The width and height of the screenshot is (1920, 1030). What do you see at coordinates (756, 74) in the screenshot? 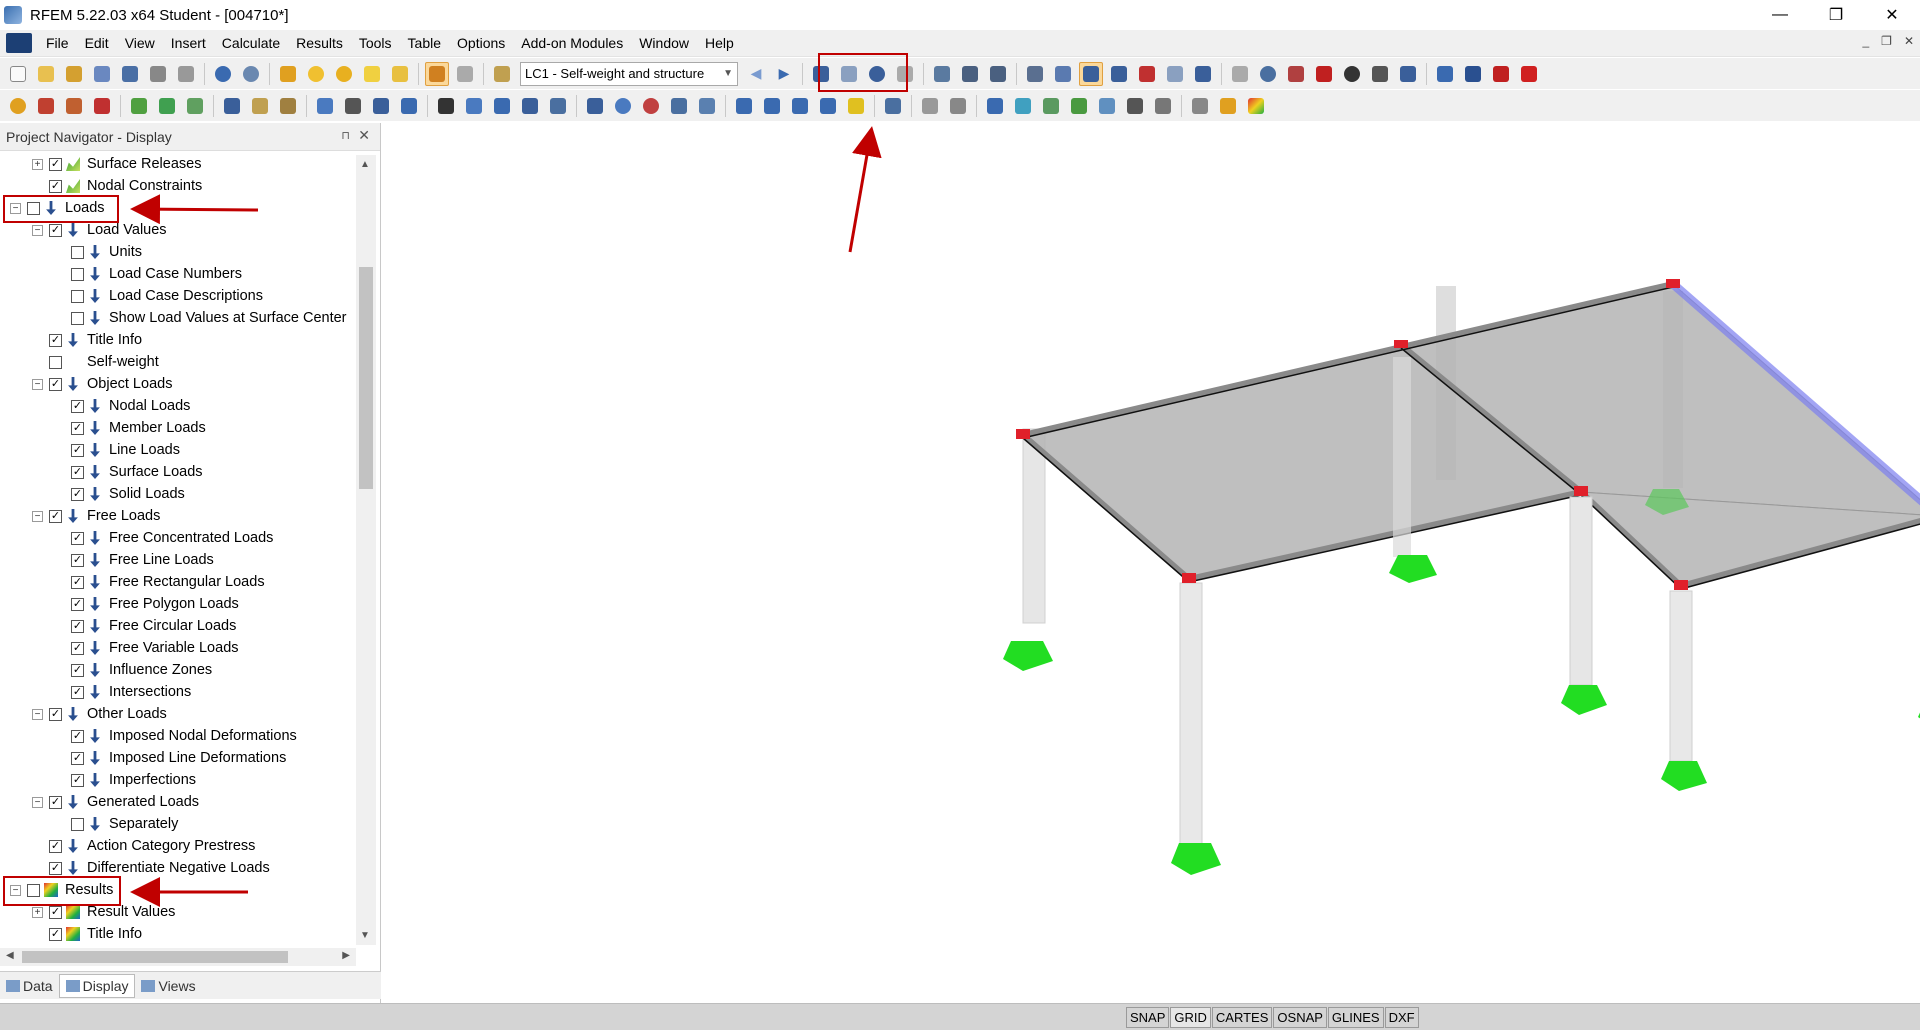
I see `previous-load-case-icon: ◀` at bounding box center [756, 74].